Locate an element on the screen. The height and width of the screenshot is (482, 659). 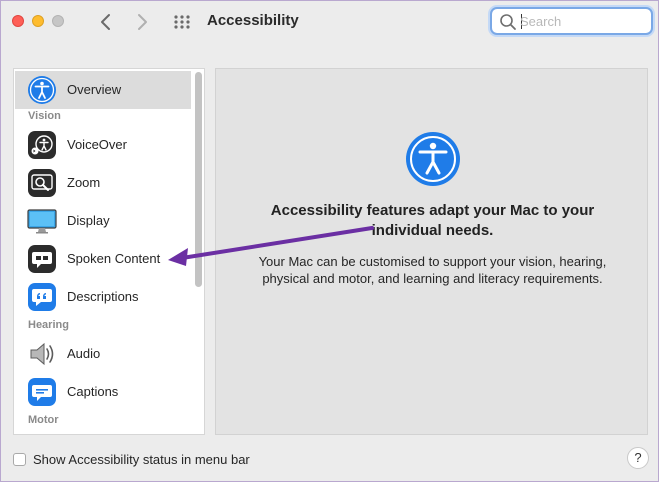
annotation-arrow-icon is located at coordinates (271, 246).